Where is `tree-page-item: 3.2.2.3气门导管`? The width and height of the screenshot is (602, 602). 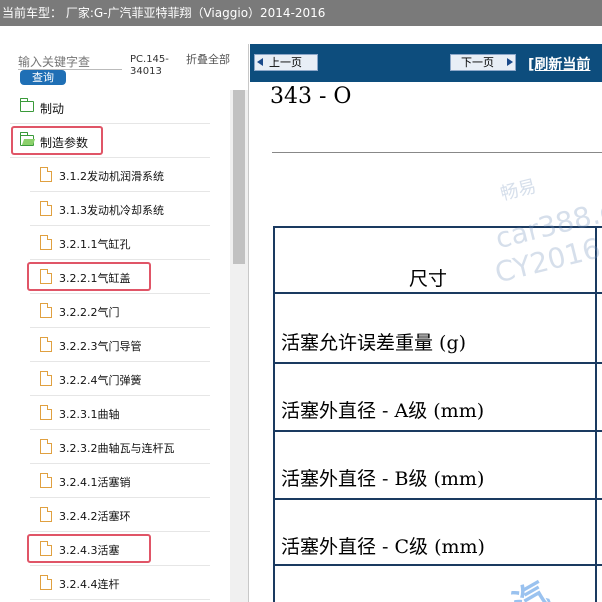
tree-page-item: 3.2.2.3气门导管 is located at coordinates (120, 345).